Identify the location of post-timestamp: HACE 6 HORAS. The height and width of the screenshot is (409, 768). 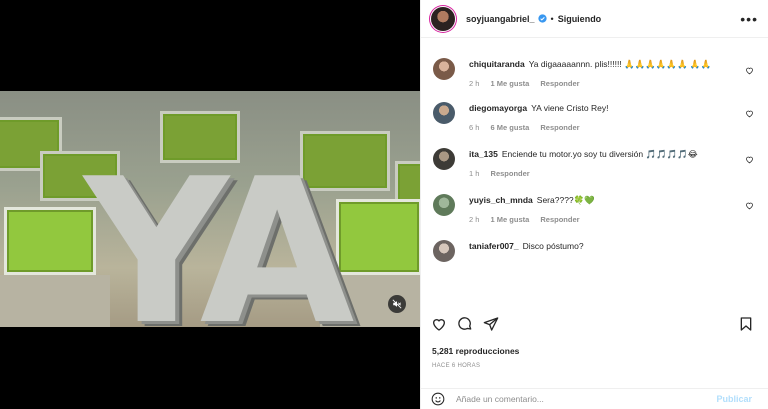
(456, 366).